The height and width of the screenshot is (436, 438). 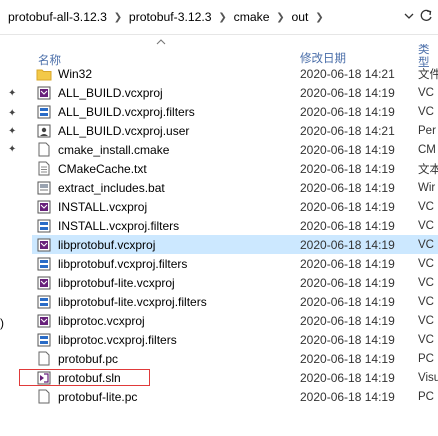 What do you see at coordinates (427, 130) in the screenshot?
I see `file-type: Per` at bounding box center [427, 130].